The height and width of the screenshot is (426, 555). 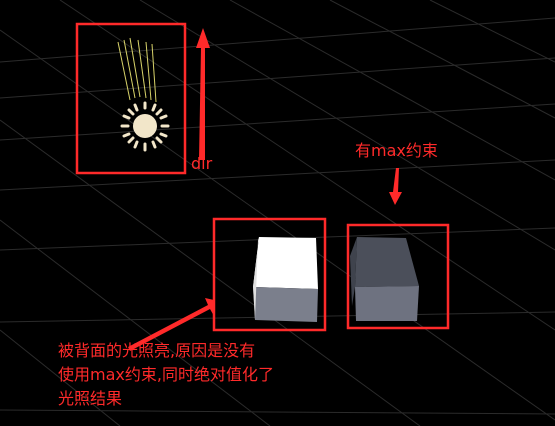 What do you see at coordinates (203, 94) in the screenshot?
I see `dir-arrow` at bounding box center [203, 94].